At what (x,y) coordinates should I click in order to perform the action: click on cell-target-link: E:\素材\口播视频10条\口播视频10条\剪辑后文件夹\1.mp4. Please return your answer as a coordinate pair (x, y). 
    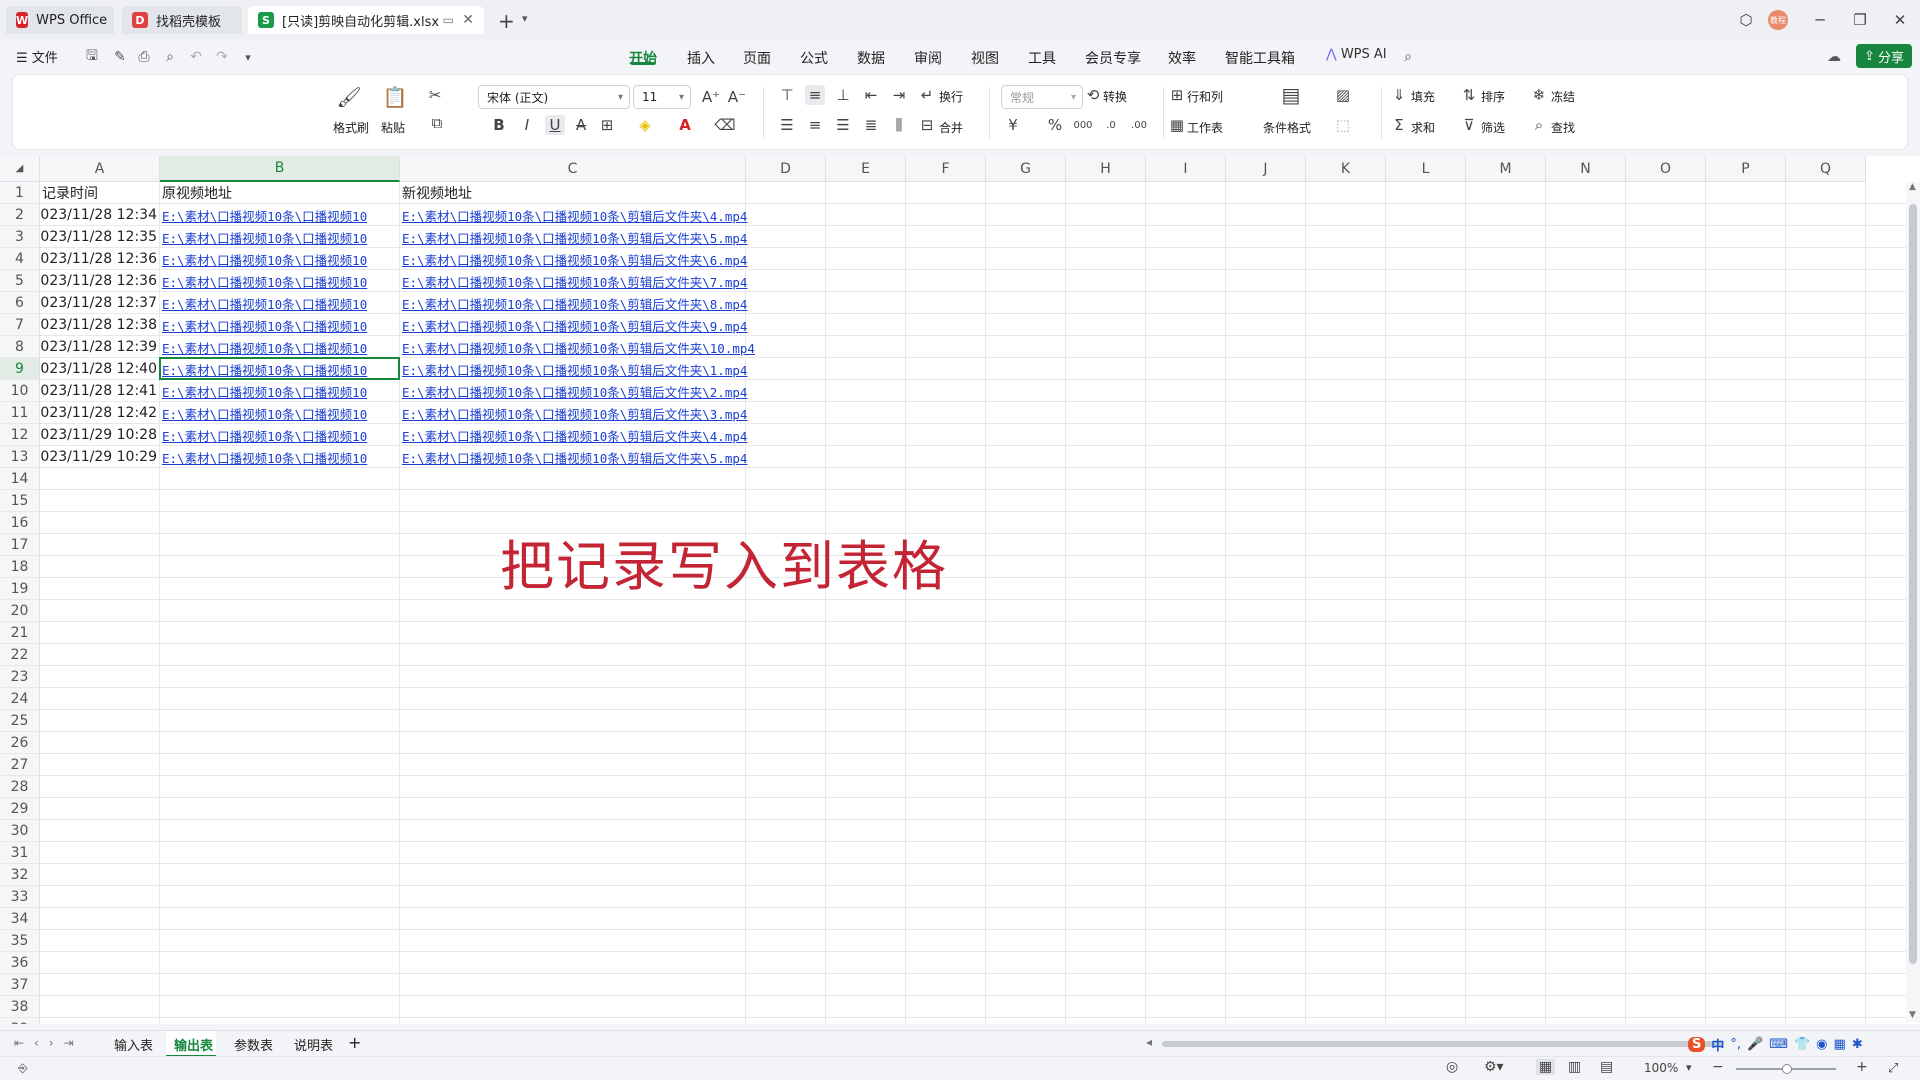
    Looking at the image, I should click on (613, 369).